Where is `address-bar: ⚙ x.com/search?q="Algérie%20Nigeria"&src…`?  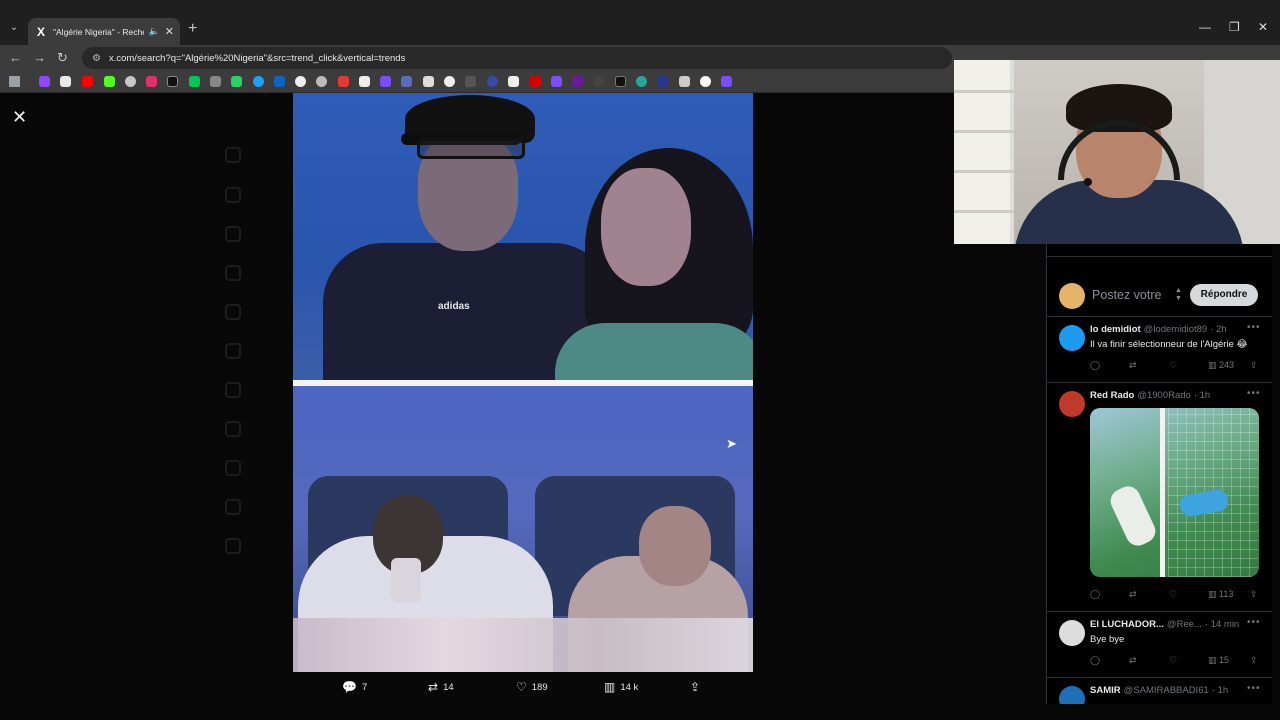 address-bar: ⚙ x.com/search?q="Algérie%20Nigeria"&src… is located at coordinates (517, 58).